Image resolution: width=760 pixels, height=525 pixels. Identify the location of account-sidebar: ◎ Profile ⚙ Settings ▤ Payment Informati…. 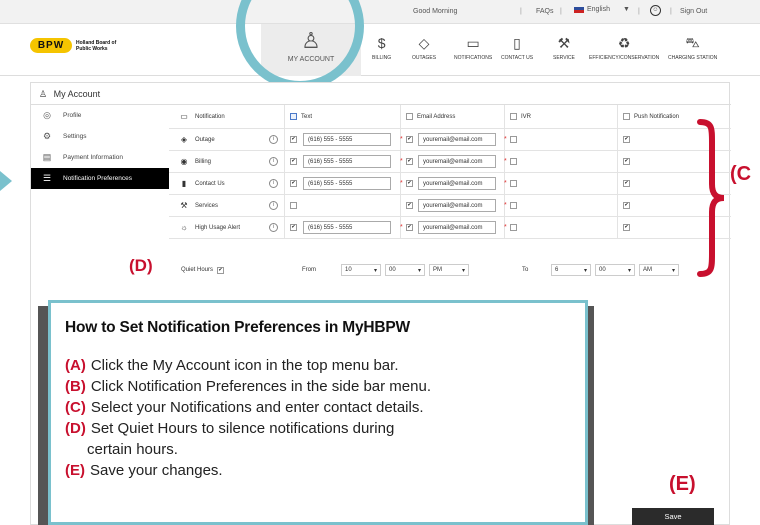
(100, 147).